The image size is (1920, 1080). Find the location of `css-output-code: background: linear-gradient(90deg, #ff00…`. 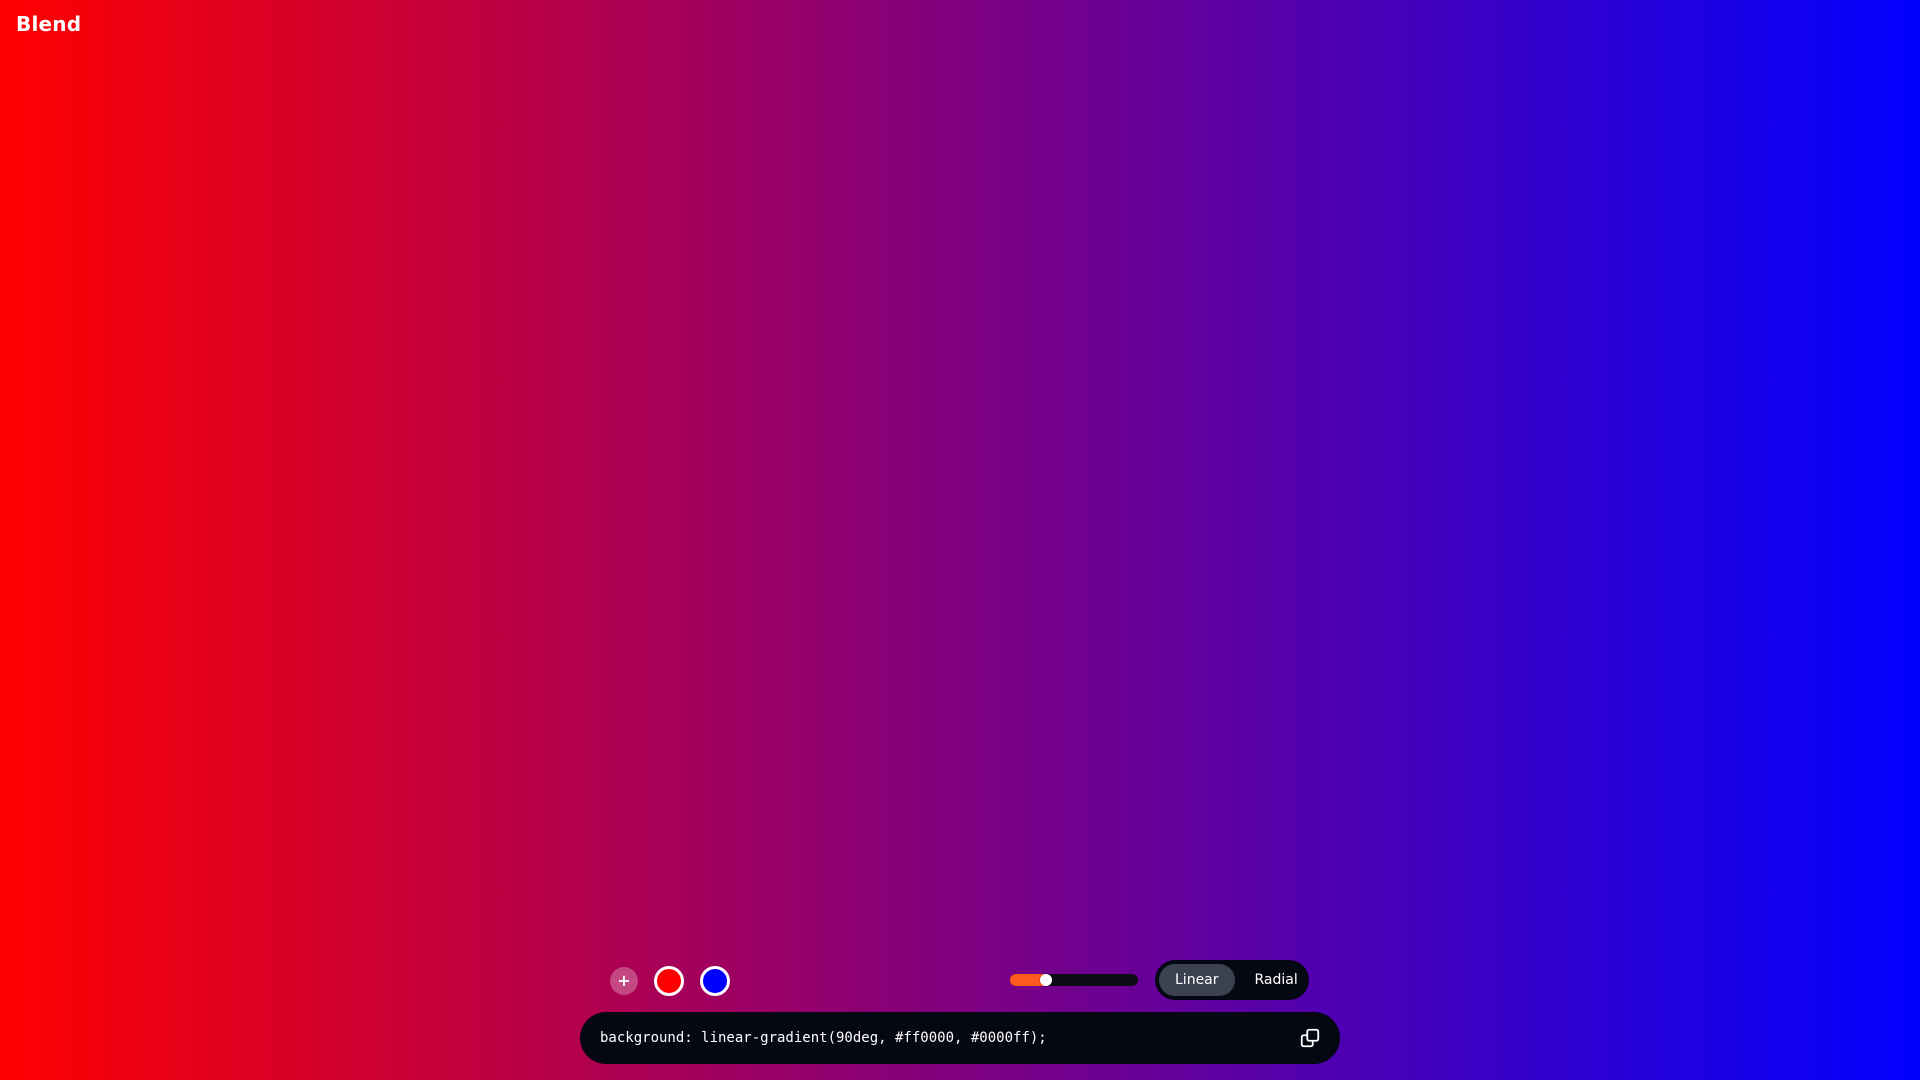

css-output-code: background: linear-gradient(90deg, #ff00… is located at coordinates (823, 1038).